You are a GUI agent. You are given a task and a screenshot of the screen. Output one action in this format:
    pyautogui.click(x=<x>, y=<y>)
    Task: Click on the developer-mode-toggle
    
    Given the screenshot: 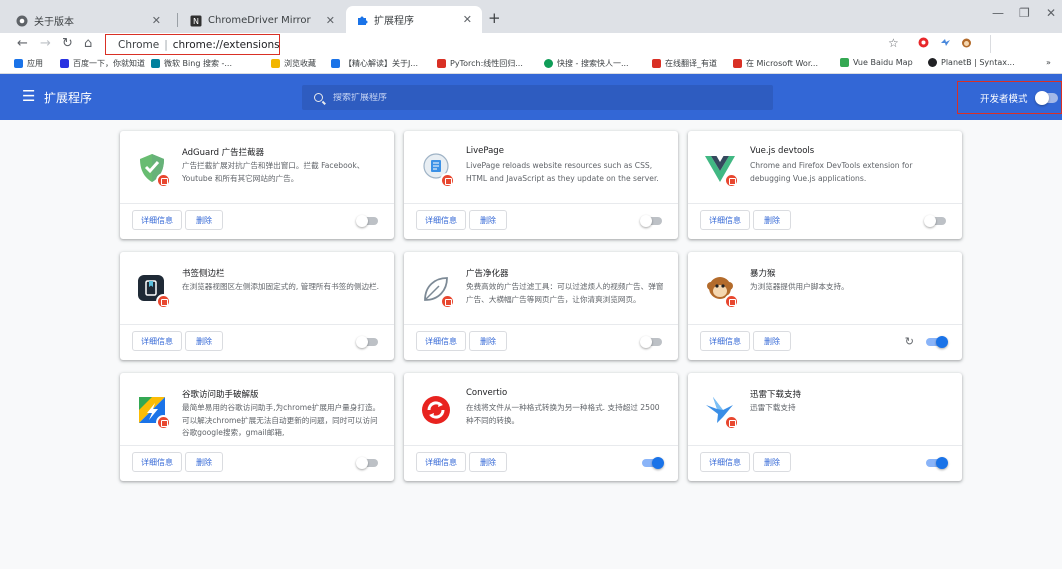 What is the action you would take?
    pyautogui.click(x=1046, y=97)
    